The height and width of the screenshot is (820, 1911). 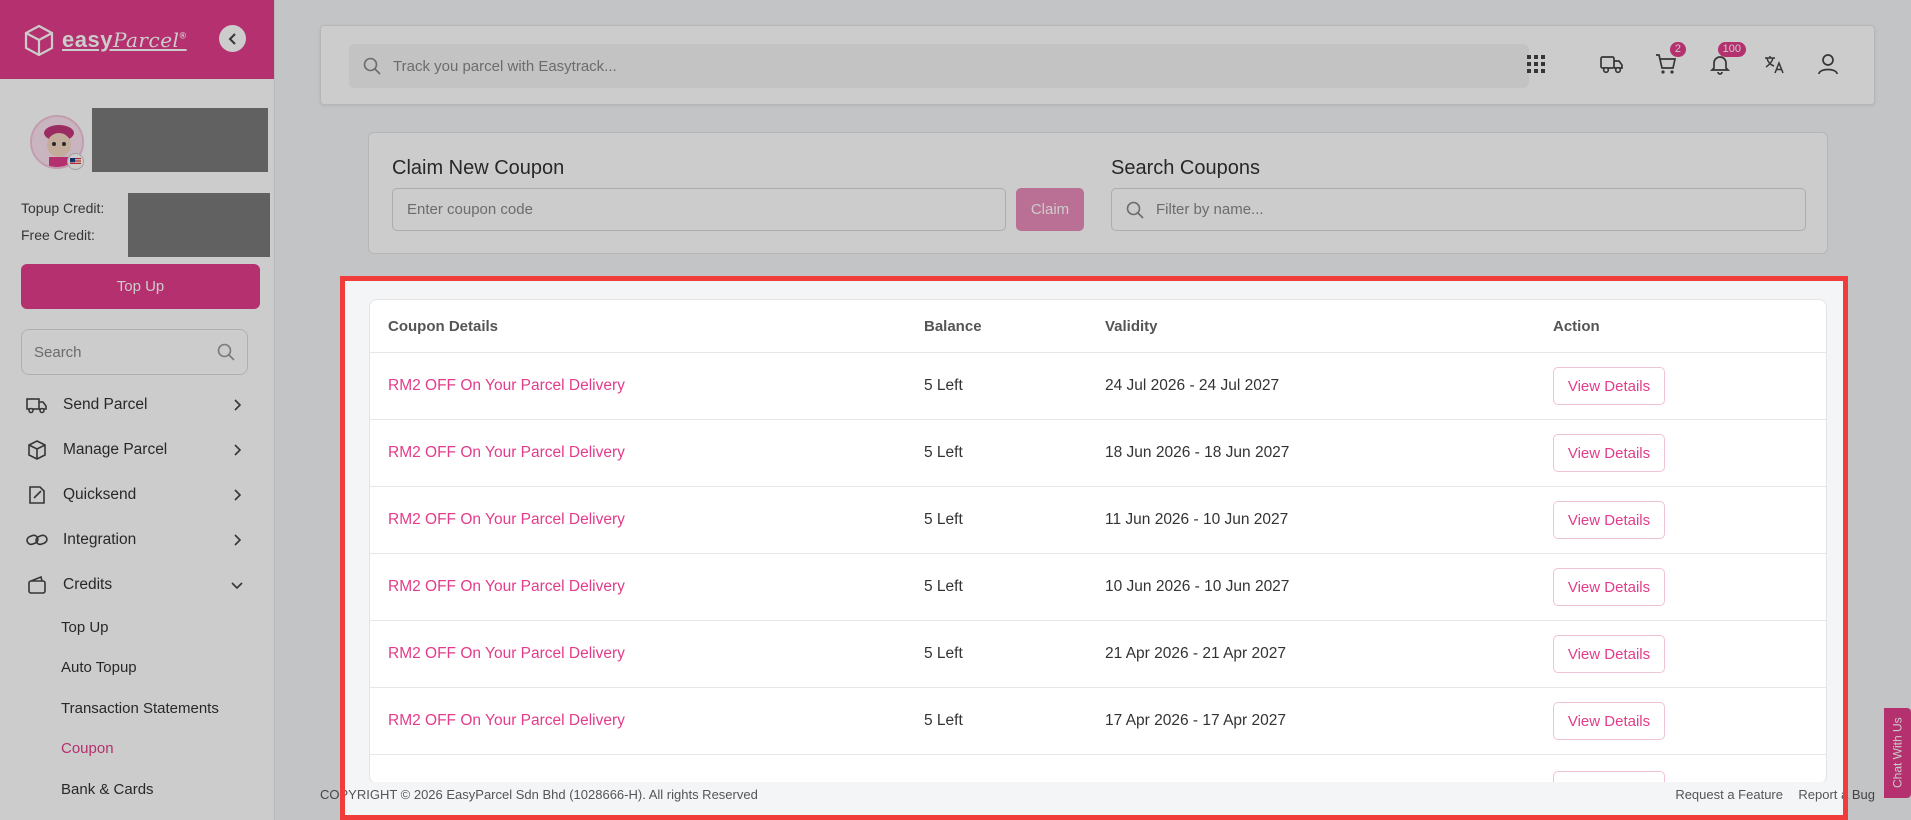 I want to click on top-bar: Track you parcel with Easytrack... 2 100, so click(x=1097, y=65).